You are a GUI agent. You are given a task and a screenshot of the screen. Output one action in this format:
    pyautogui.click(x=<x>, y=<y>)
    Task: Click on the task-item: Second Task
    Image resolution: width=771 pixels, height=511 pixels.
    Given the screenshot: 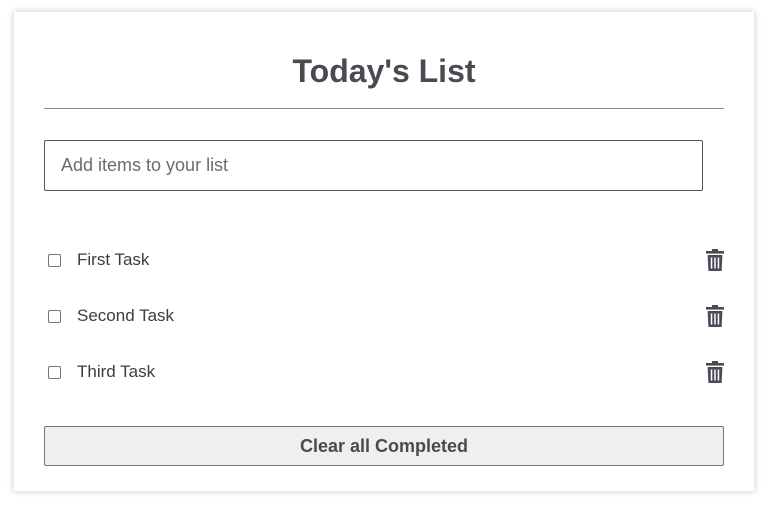 What is the action you would take?
    pyautogui.click(x=384, y=316)
    